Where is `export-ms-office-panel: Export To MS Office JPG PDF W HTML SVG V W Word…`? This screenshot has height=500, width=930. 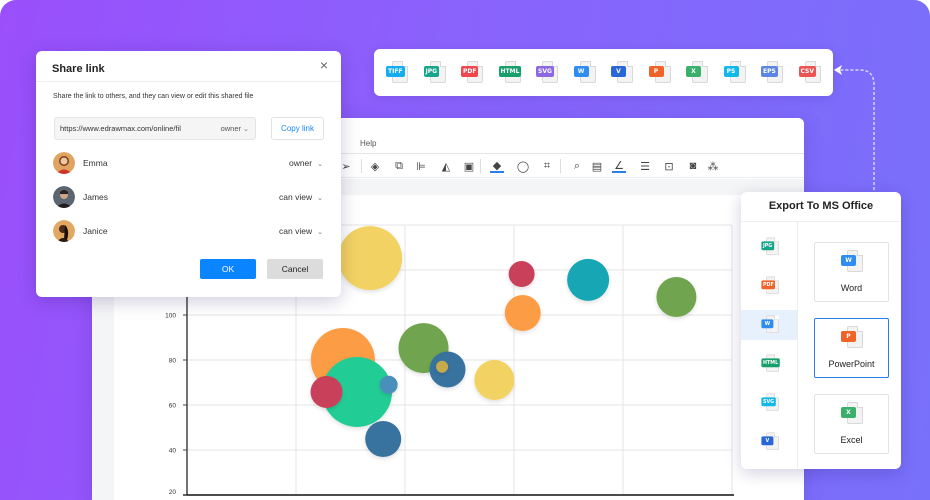 export-ms-office-panel: Export To MS Office JPG PDF W HTML SVG V W Word… is located at coordinates (821, 330).